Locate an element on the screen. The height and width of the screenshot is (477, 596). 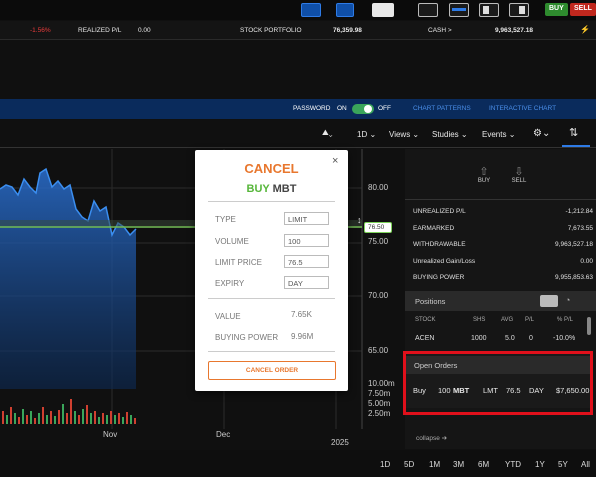
gauge-icon: ◔ is located at coordinates (567, 300).